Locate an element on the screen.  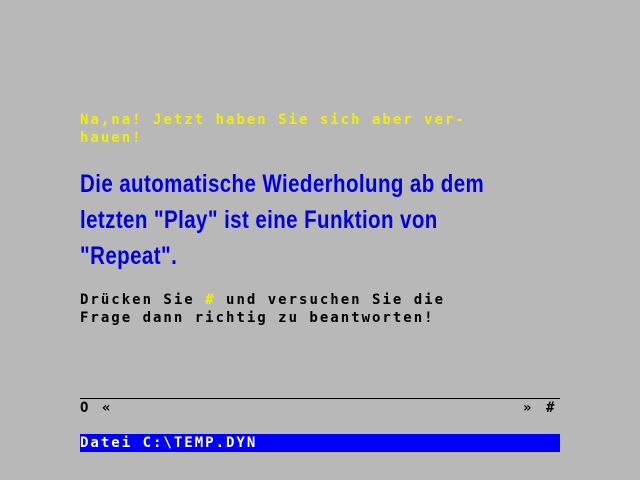
next-page-button: » is located at coordinates (528, 408).